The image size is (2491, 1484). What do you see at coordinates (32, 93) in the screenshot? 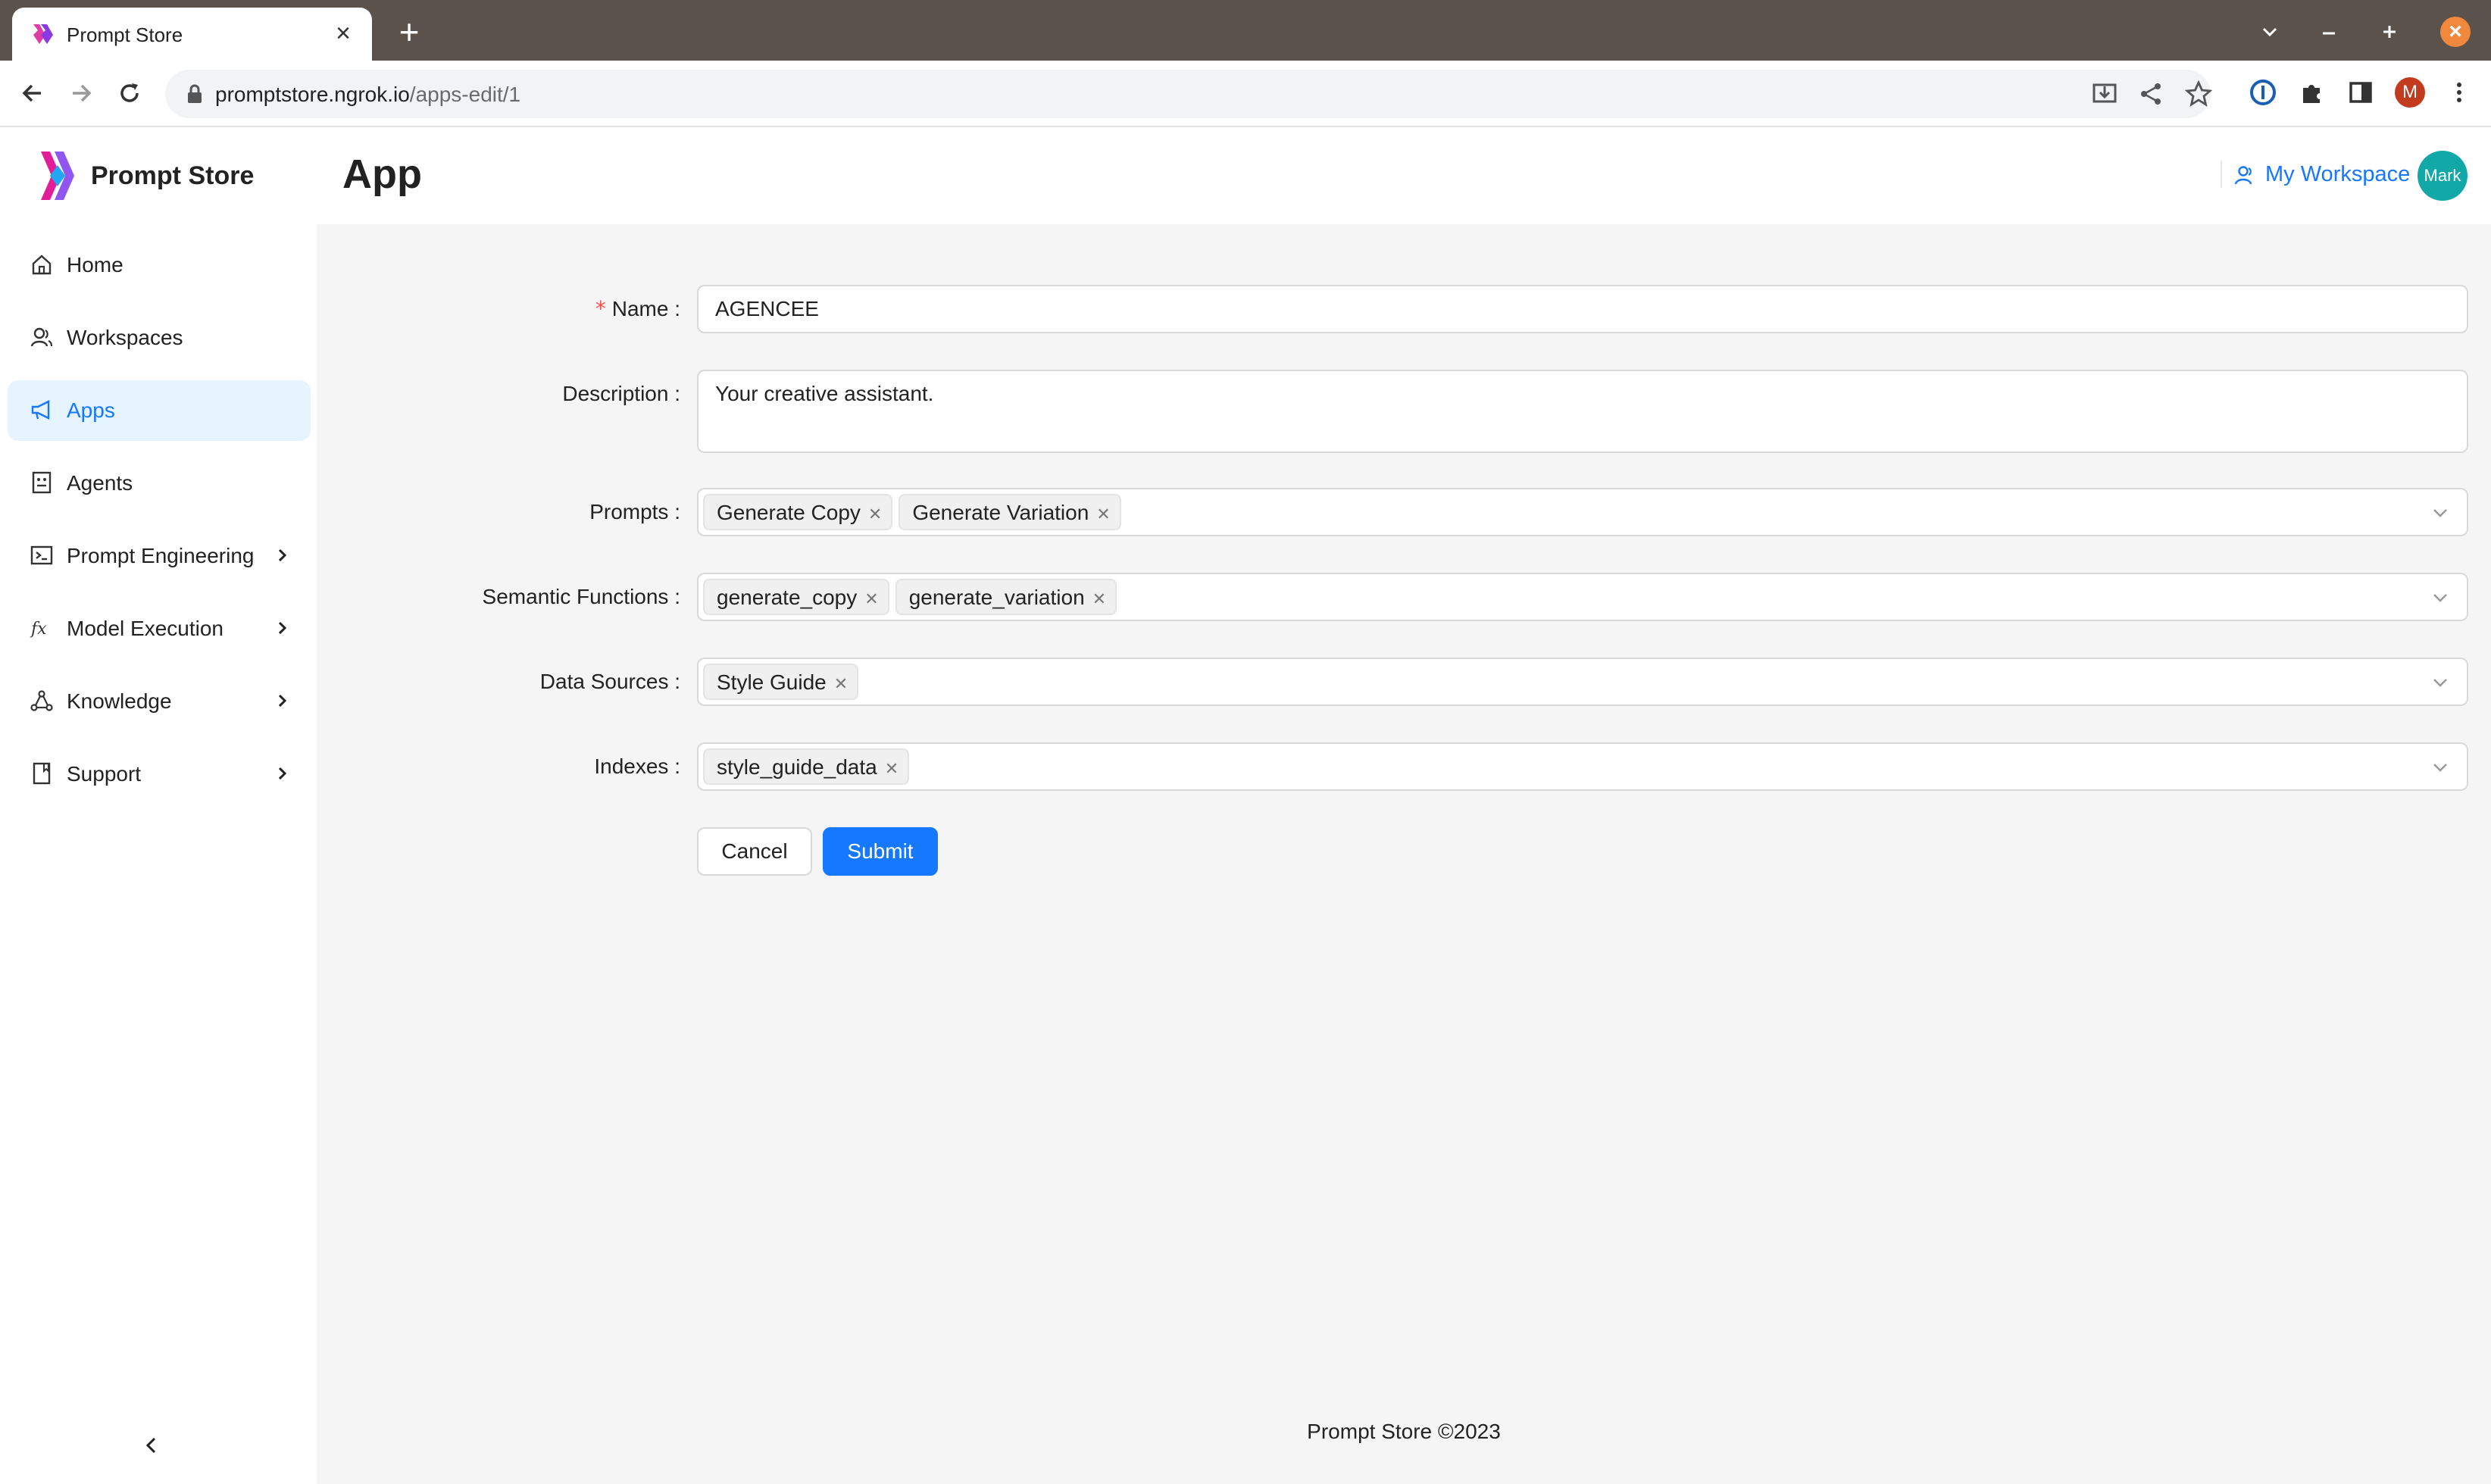
I see `back-icon` at bounding box center [32, 93].